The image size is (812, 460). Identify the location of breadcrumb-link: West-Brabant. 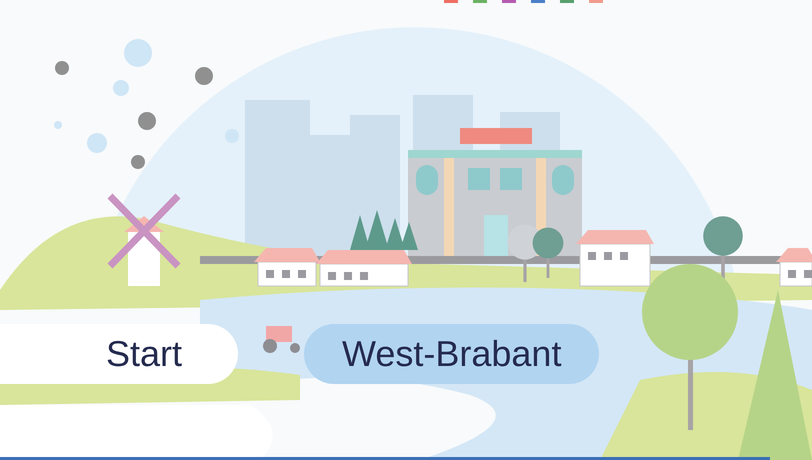
(452, 354).